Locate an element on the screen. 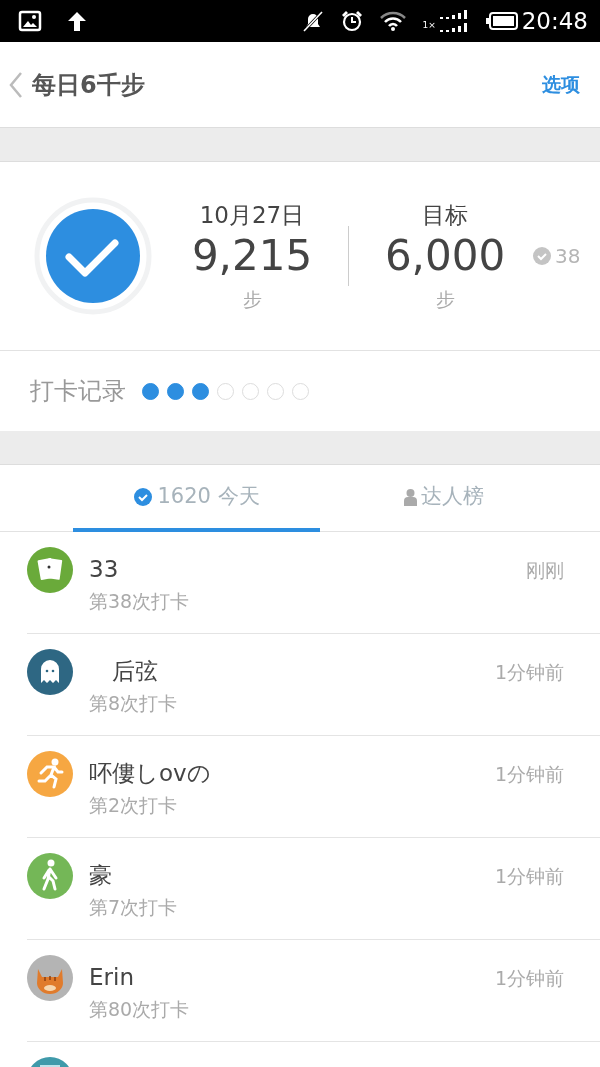  tab: 1620 今天 is located at coordinates (196, 498).